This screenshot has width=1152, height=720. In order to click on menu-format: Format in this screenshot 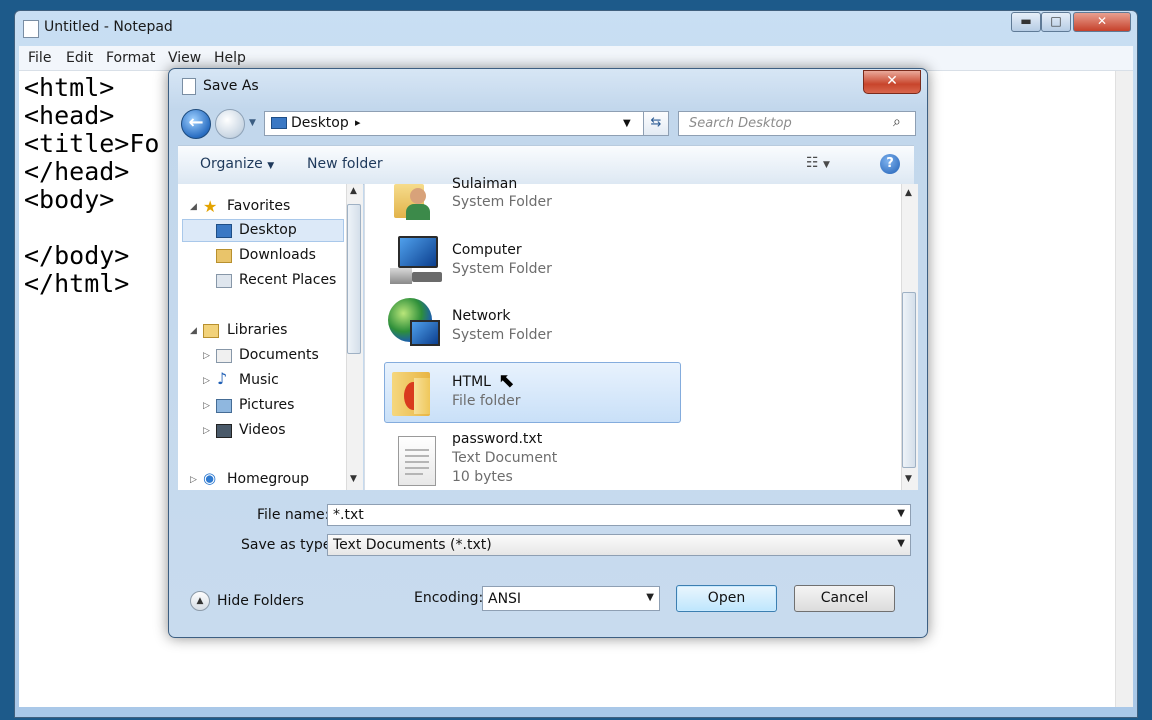, I will do `click(130, 58)`.